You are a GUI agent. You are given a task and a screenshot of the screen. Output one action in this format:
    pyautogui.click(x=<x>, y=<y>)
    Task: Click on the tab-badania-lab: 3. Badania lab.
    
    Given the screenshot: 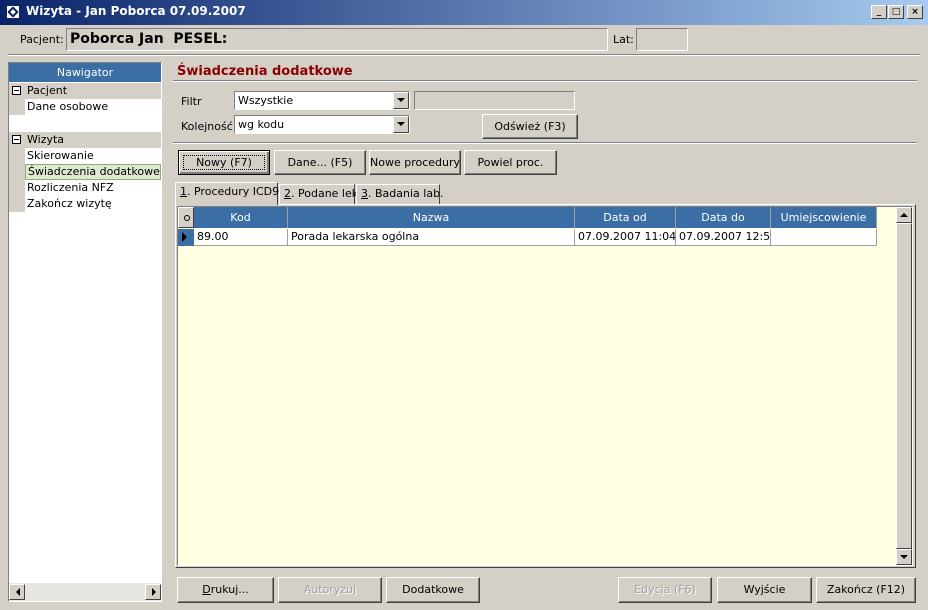 What is the action you would take?
    pyautogui.click(x=400, y=194)
    